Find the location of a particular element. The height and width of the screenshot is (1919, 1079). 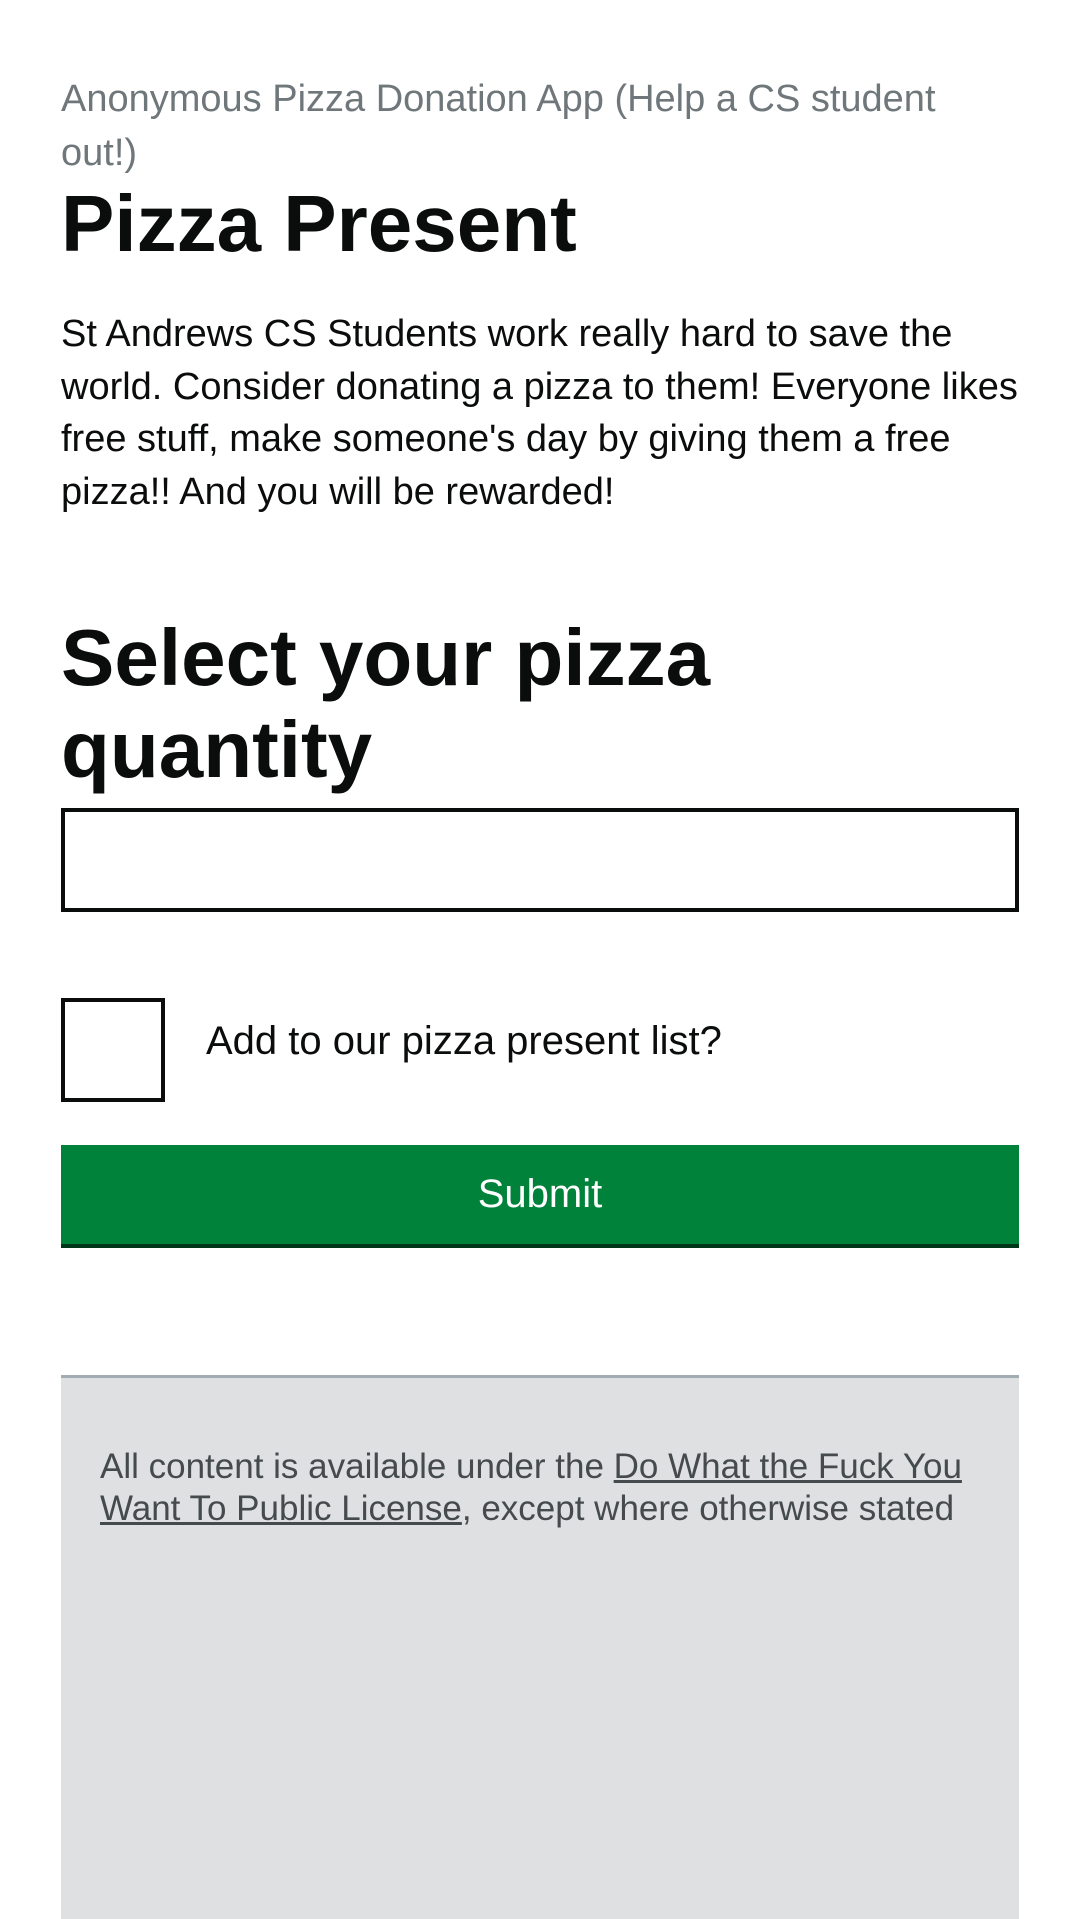

page-title: Pizza Present is located at coordinates (319, 223).